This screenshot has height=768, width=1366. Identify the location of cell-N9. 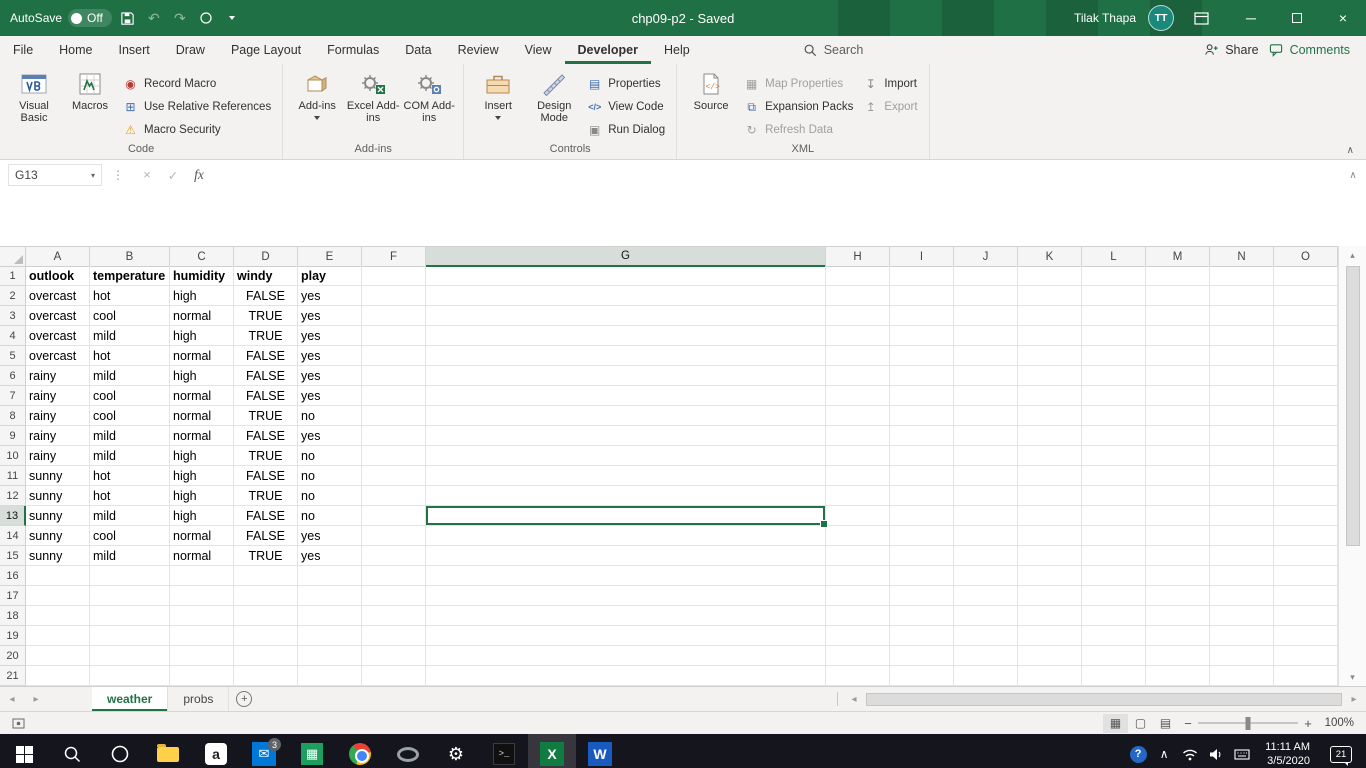
(1242, 436).